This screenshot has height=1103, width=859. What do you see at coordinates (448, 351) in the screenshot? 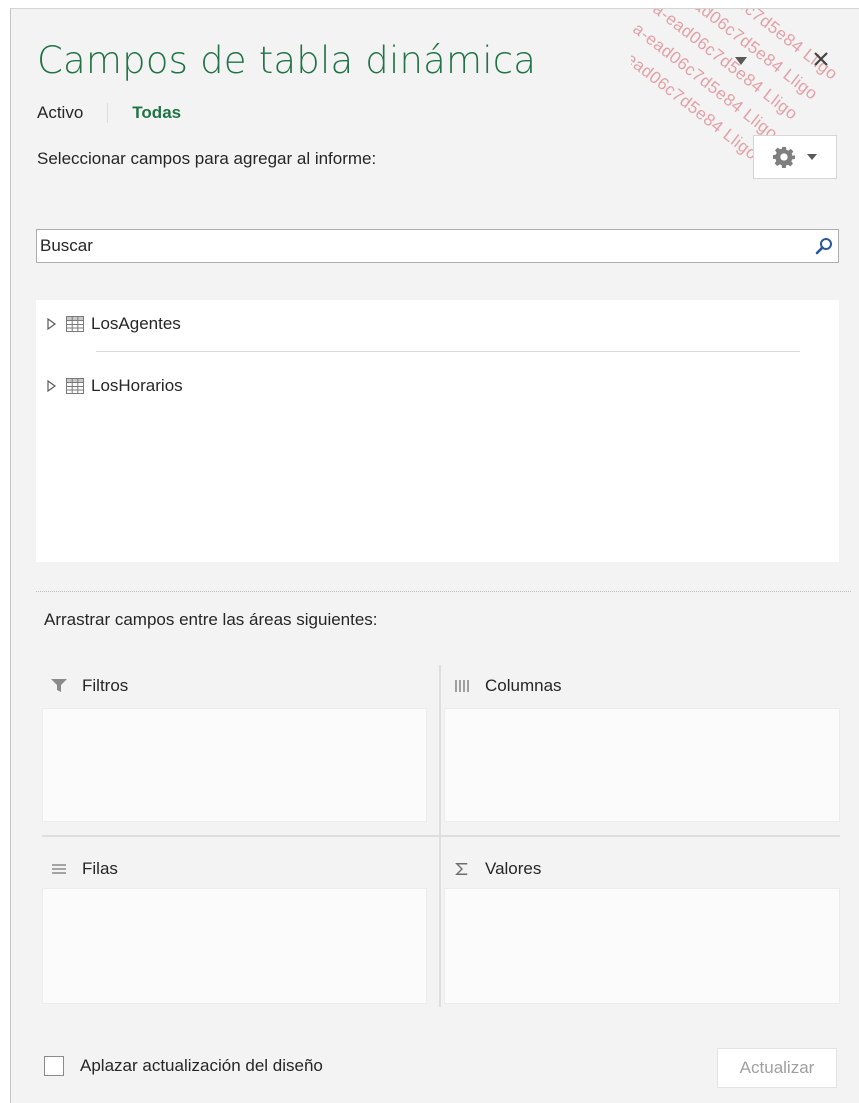
I see `field-list-divider` at bounding box center [448, 351].